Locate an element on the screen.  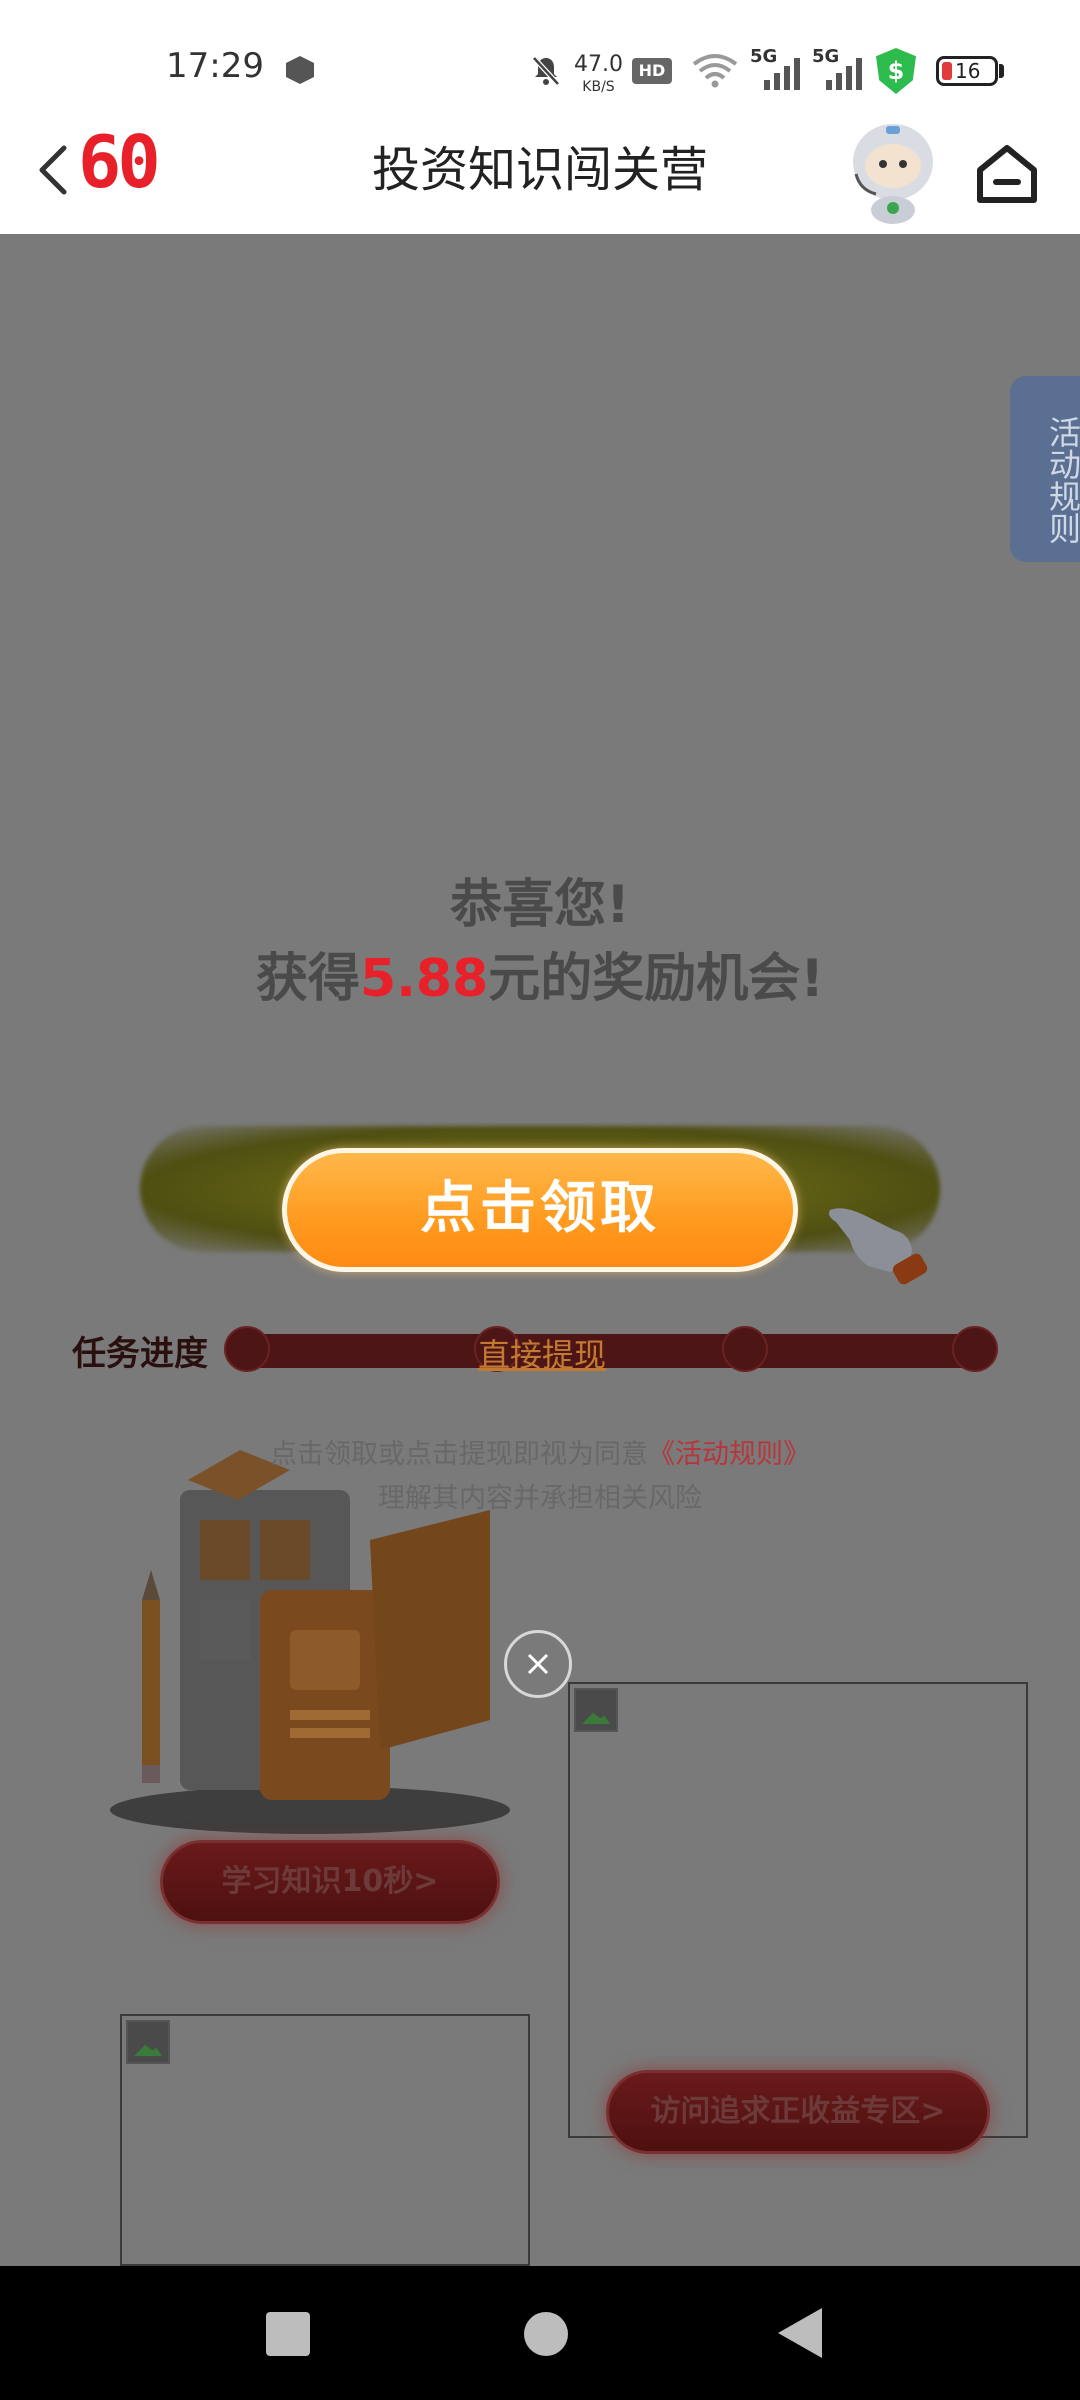
activity-rules-tab: 活动规则 is located at coordinates (1045, 469).